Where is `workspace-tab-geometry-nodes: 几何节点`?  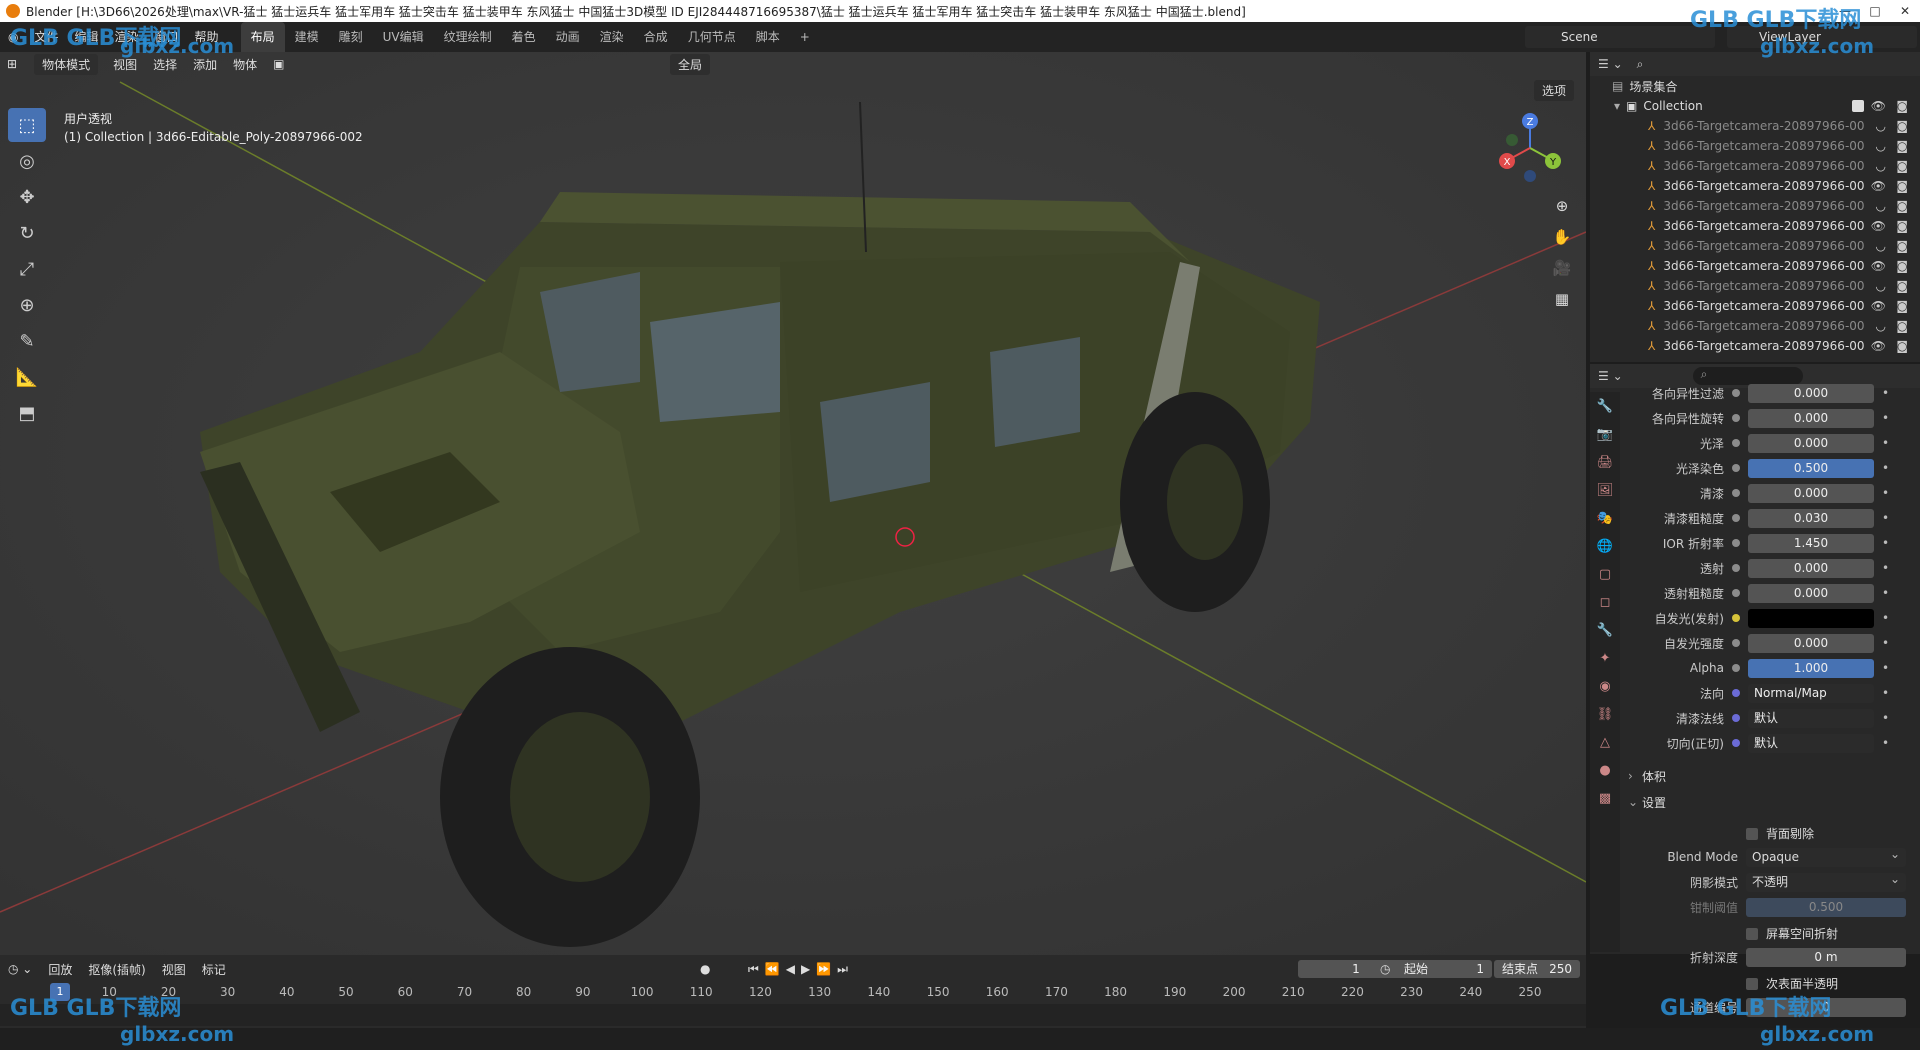
workspace-tab-geometry-nodes: 几何节点 is located at coordinates (712, 37).